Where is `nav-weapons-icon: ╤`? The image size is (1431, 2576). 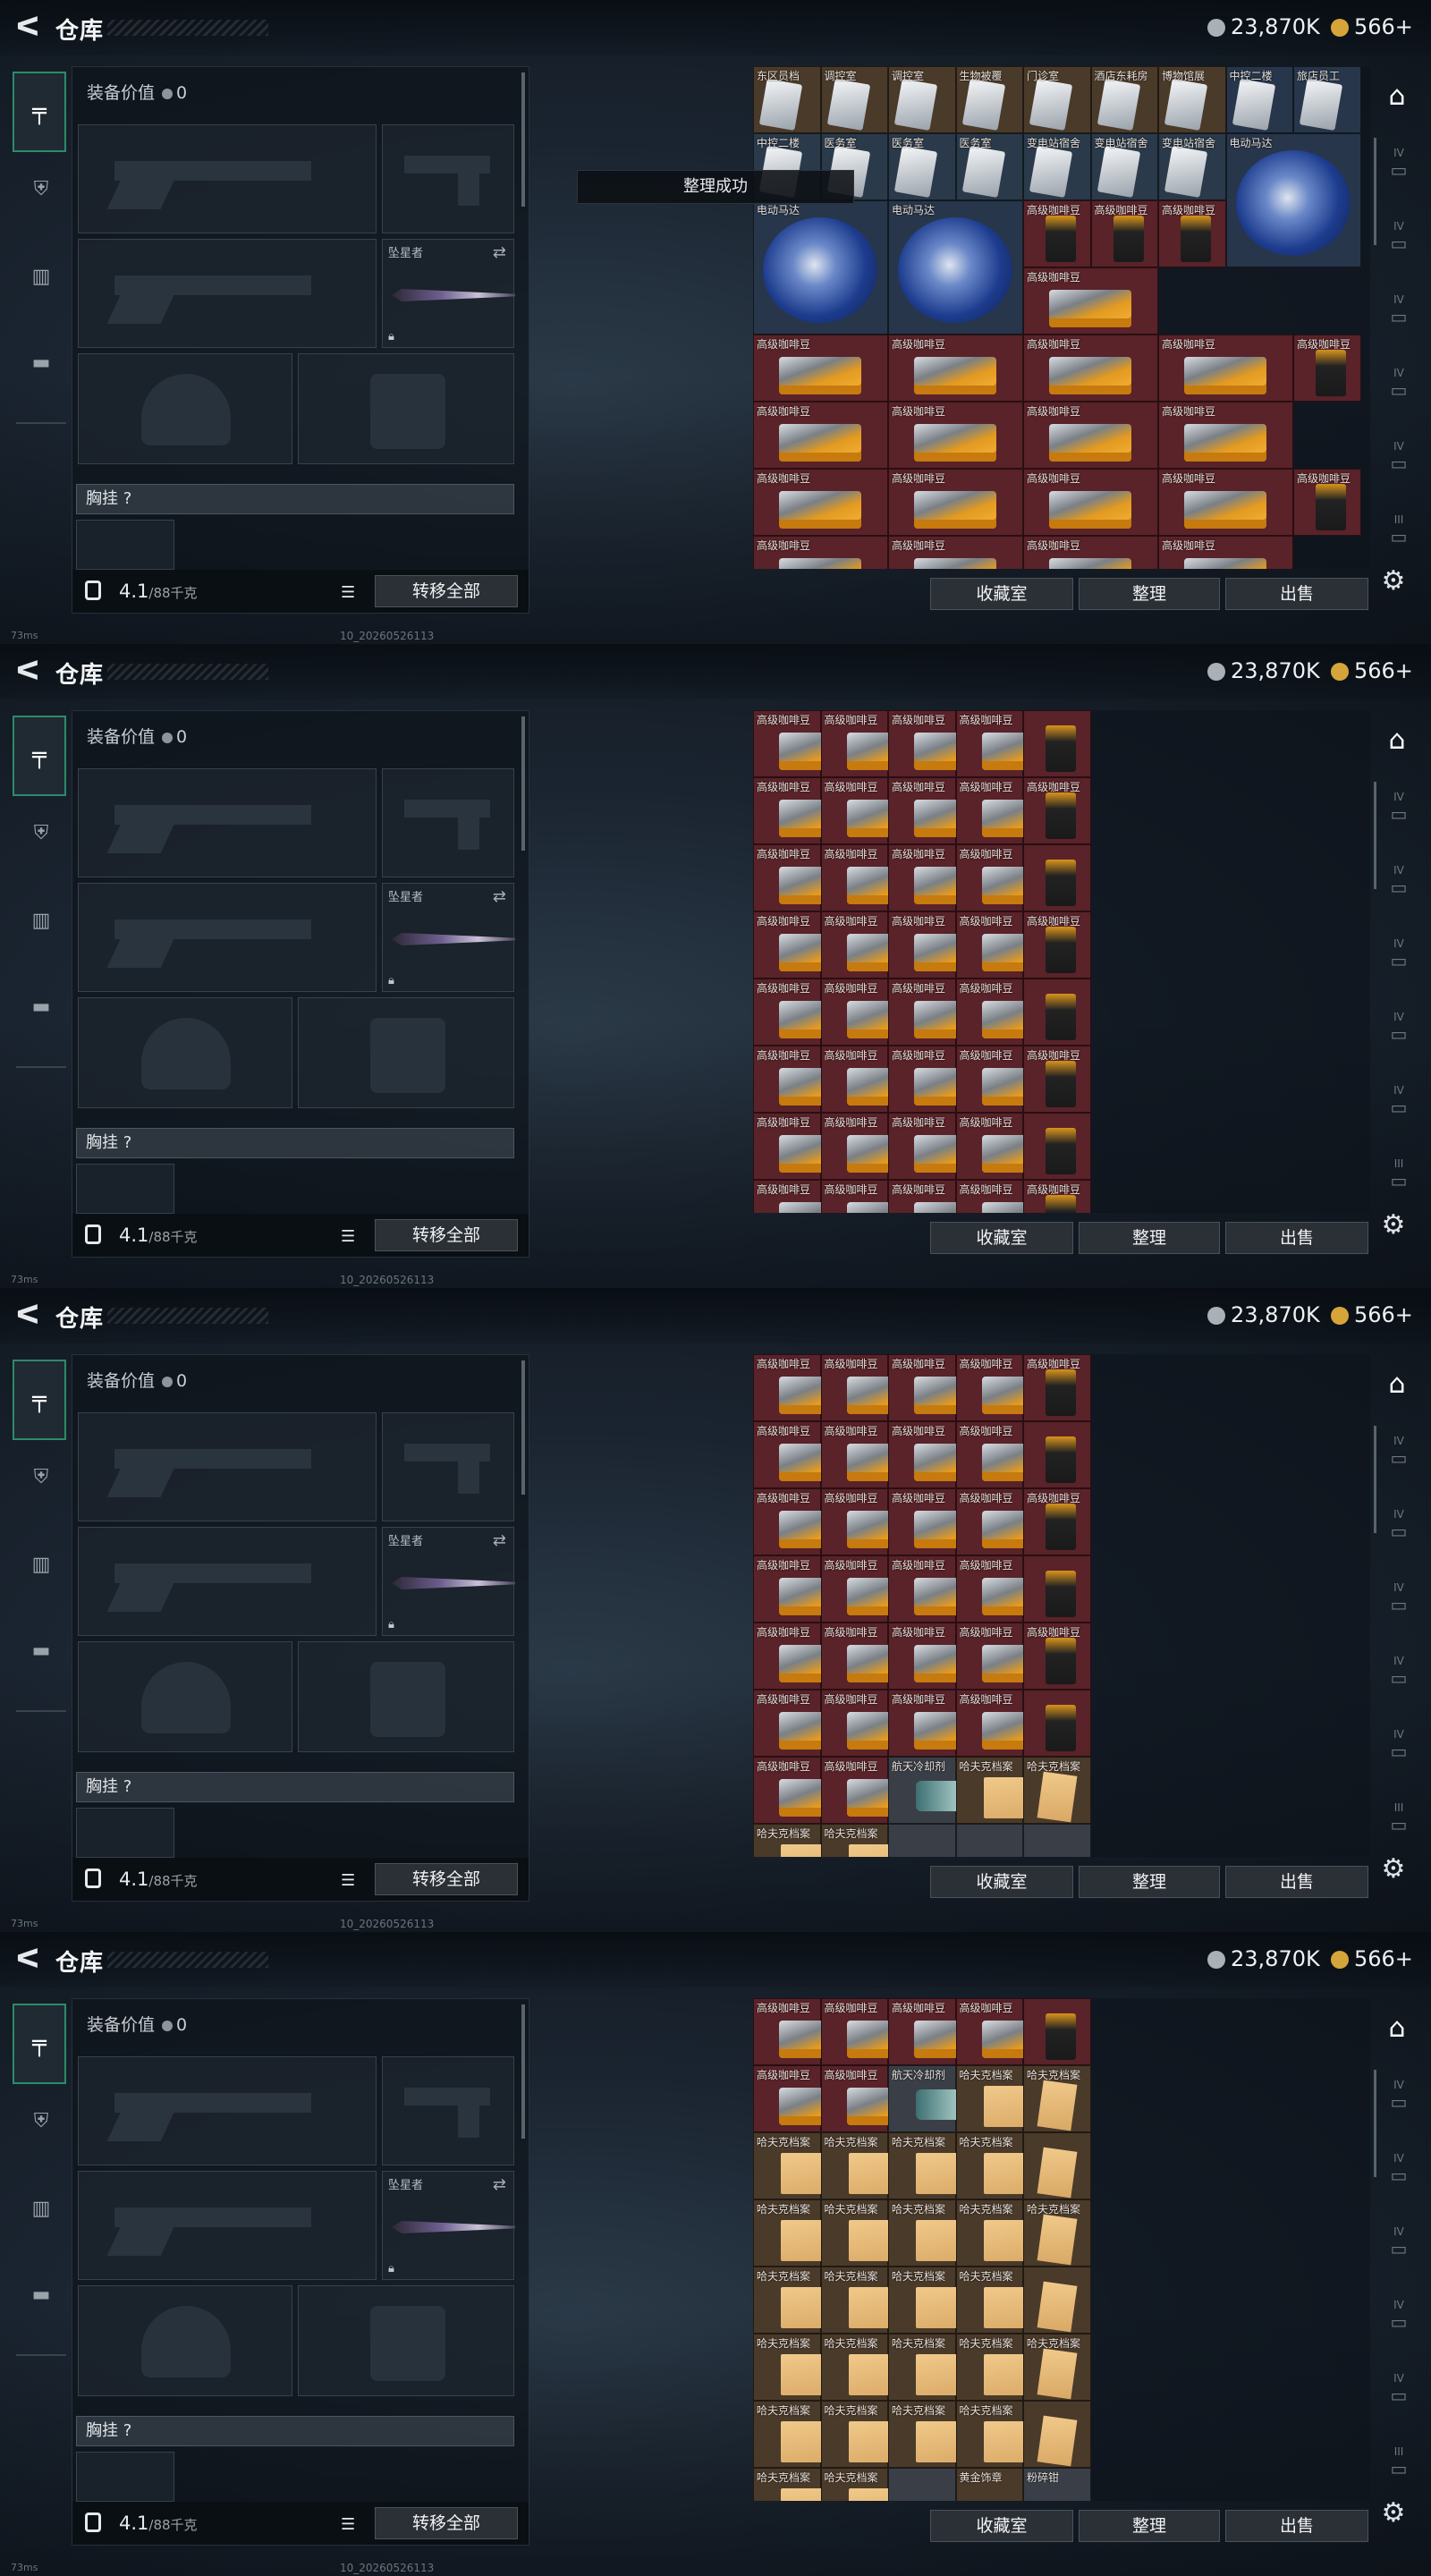
nav-weapons-icon: ╤ is located at coordinates (40, 2044).